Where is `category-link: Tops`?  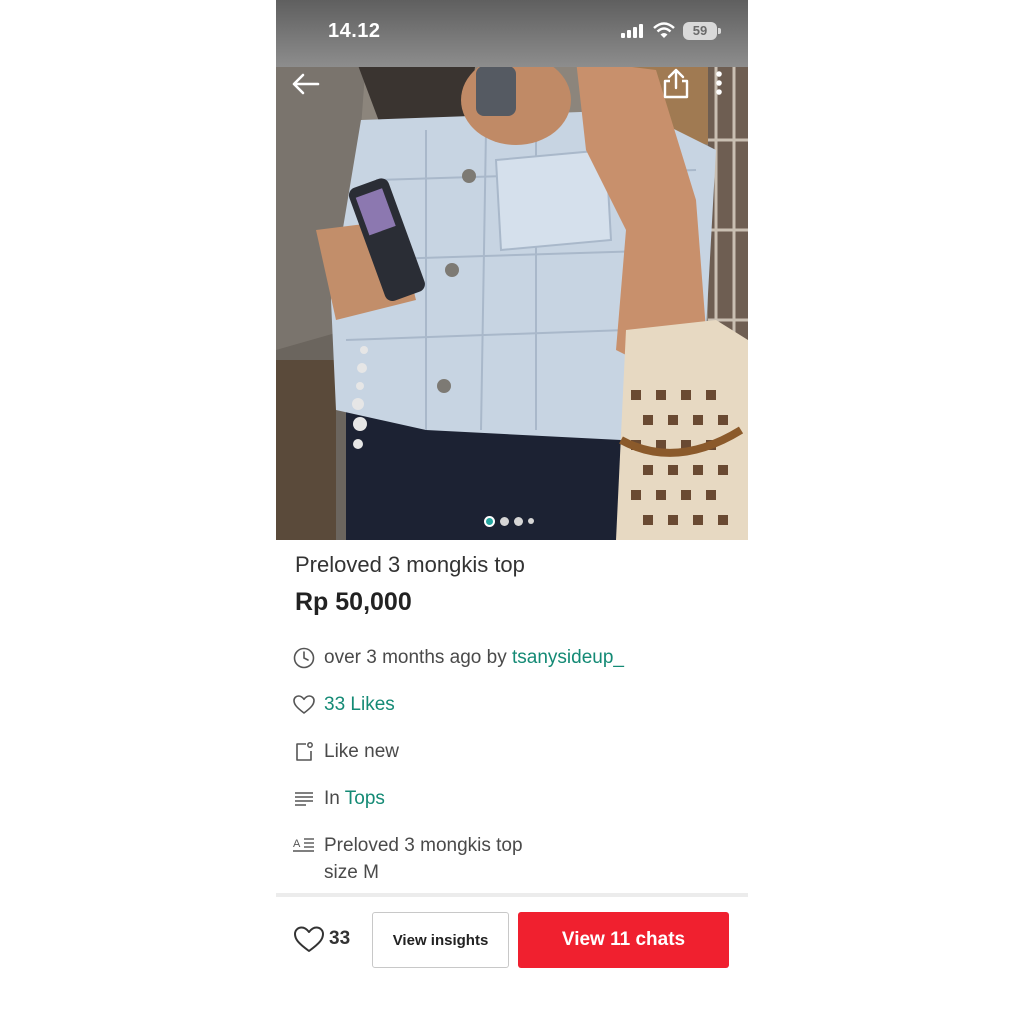
category-link: Tops is located at coordinates (365, 798).